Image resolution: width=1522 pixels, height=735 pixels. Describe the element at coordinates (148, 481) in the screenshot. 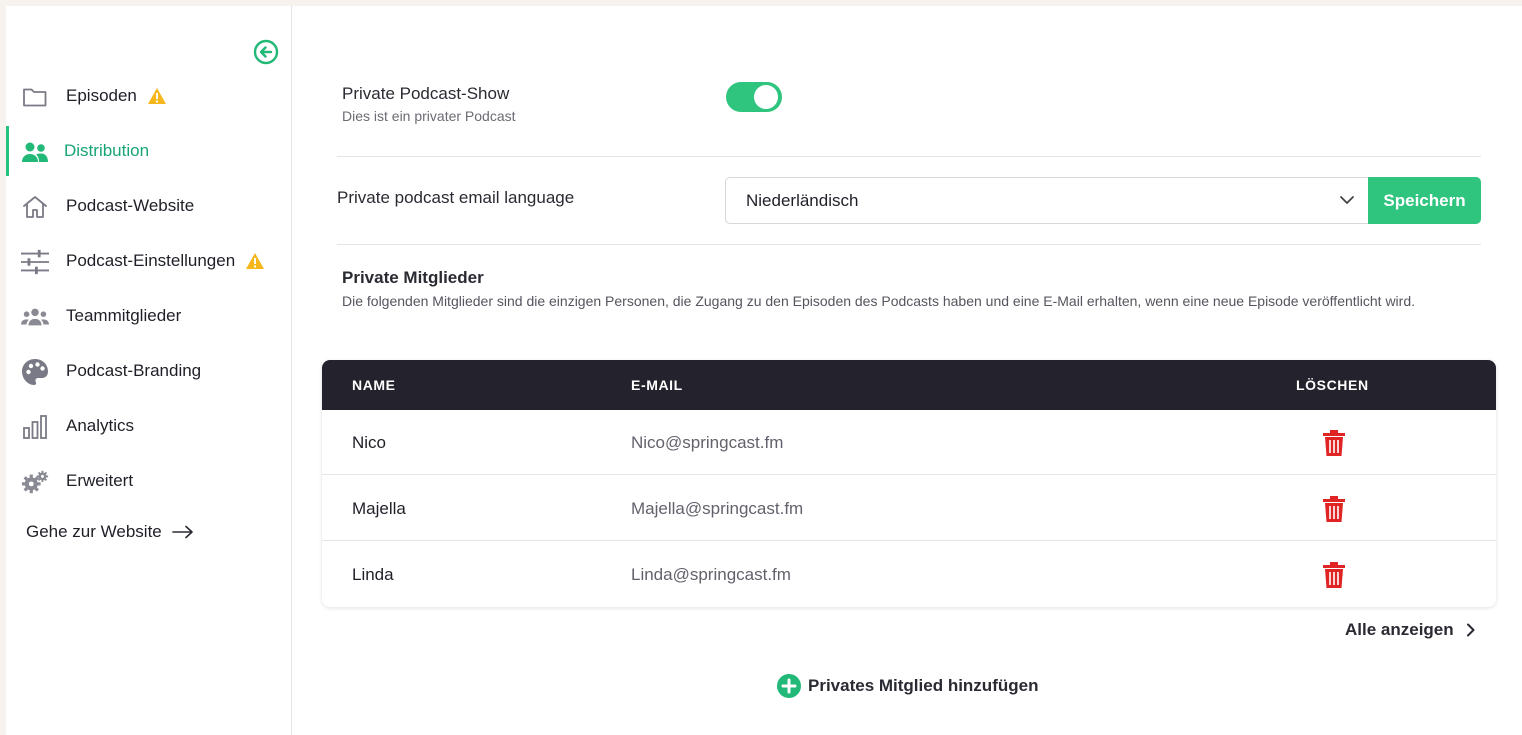

I see `sidebar-item-erweitert: Erweitert` at that location.